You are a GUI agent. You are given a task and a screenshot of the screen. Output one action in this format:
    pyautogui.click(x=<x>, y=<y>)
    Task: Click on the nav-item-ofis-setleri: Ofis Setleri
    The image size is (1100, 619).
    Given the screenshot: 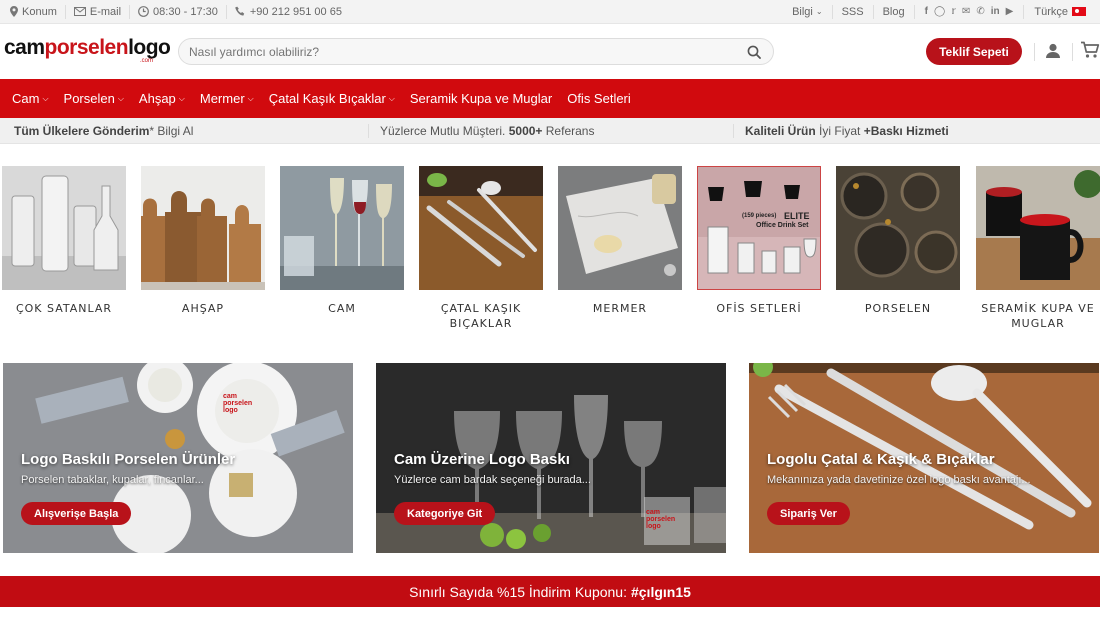 What is the action you would take?
    pyautogui.click(x=599, y=98)
    